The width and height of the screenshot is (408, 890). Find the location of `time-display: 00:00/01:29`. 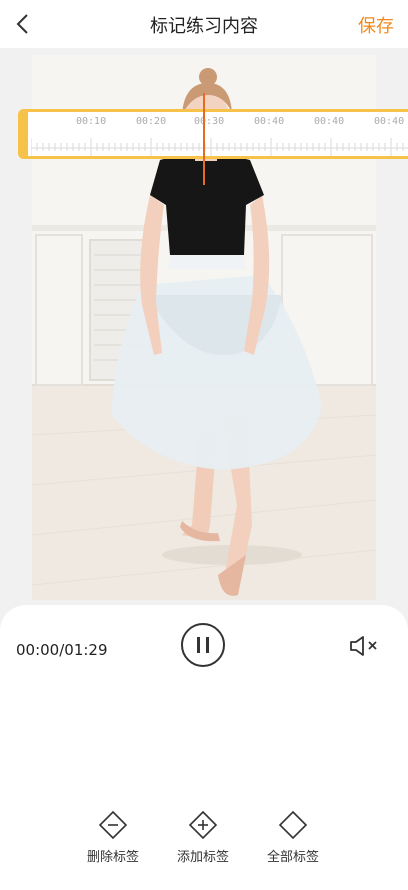

time-display: 00:00/01:29 is located at coordinates (62, 650).